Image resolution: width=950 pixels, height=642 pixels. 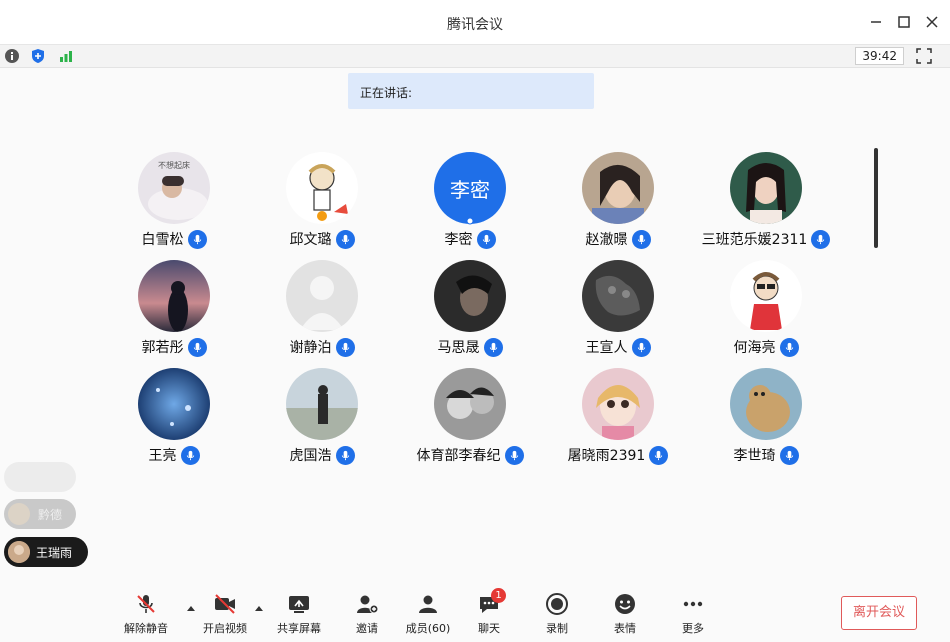 I want to click on floating-participant, so click(x=40, y=477).